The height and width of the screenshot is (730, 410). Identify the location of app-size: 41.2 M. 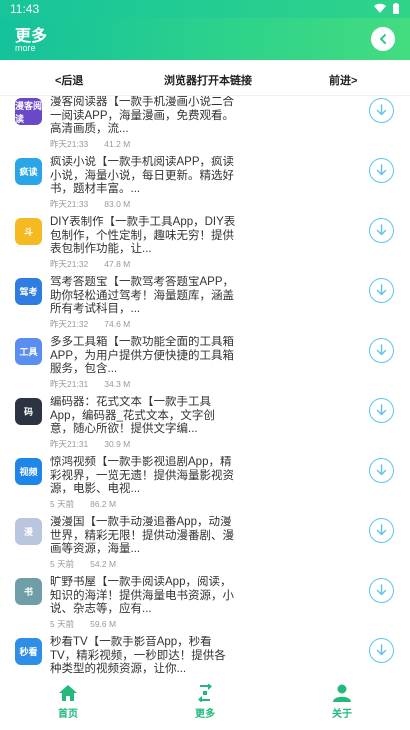
(117, 144).